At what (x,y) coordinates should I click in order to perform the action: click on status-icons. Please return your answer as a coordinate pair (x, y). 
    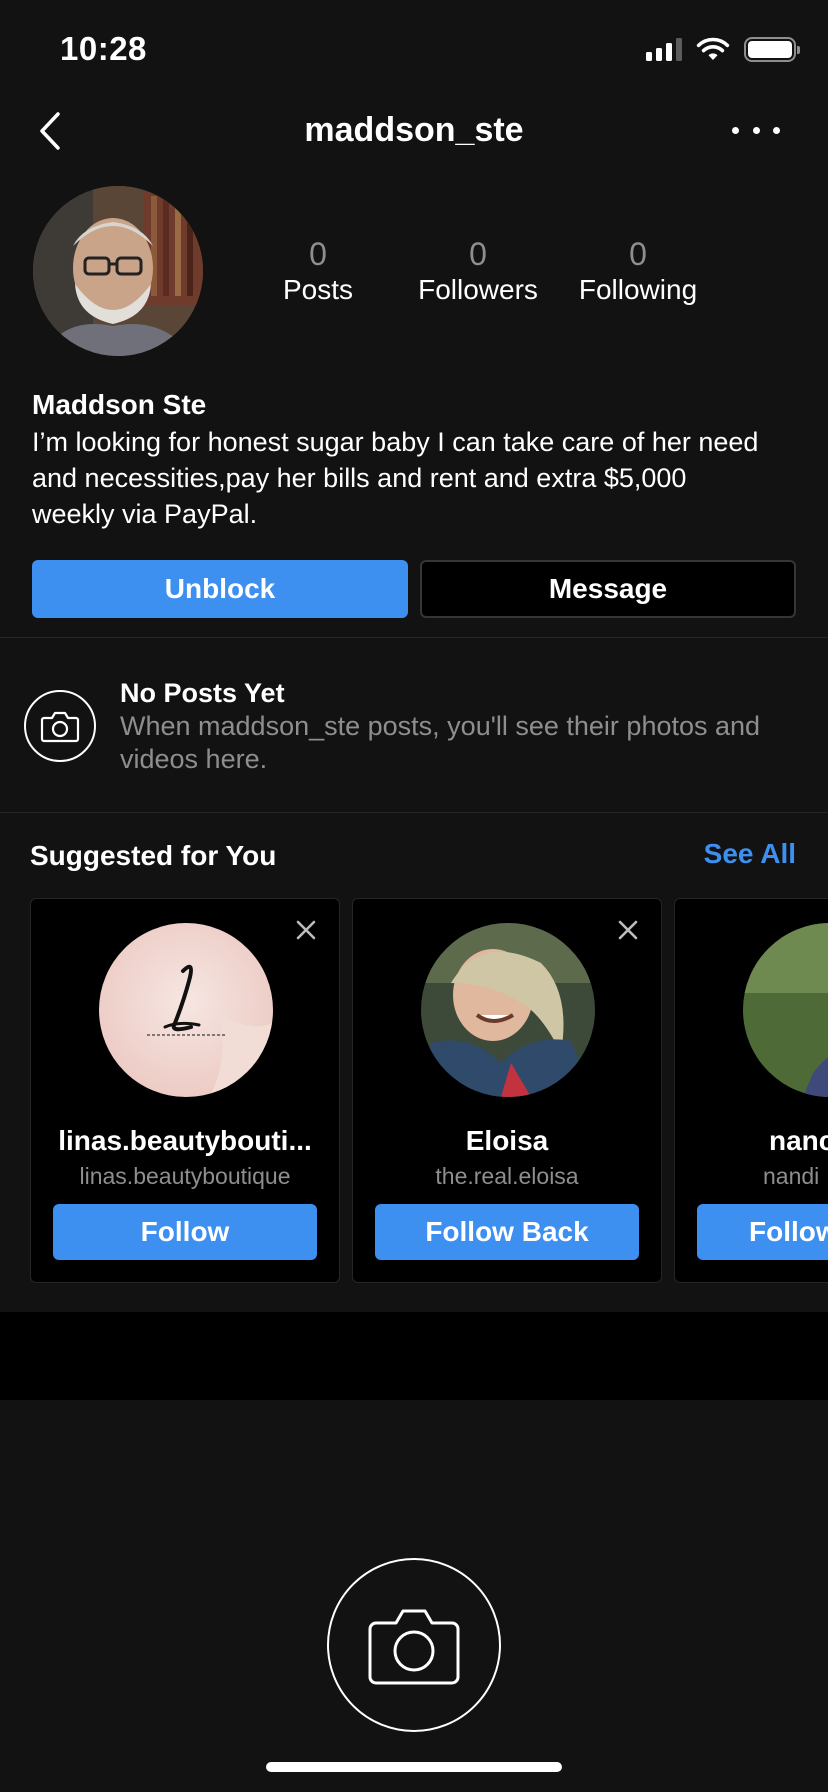
    Looking at the image, I should click on (723, 49).